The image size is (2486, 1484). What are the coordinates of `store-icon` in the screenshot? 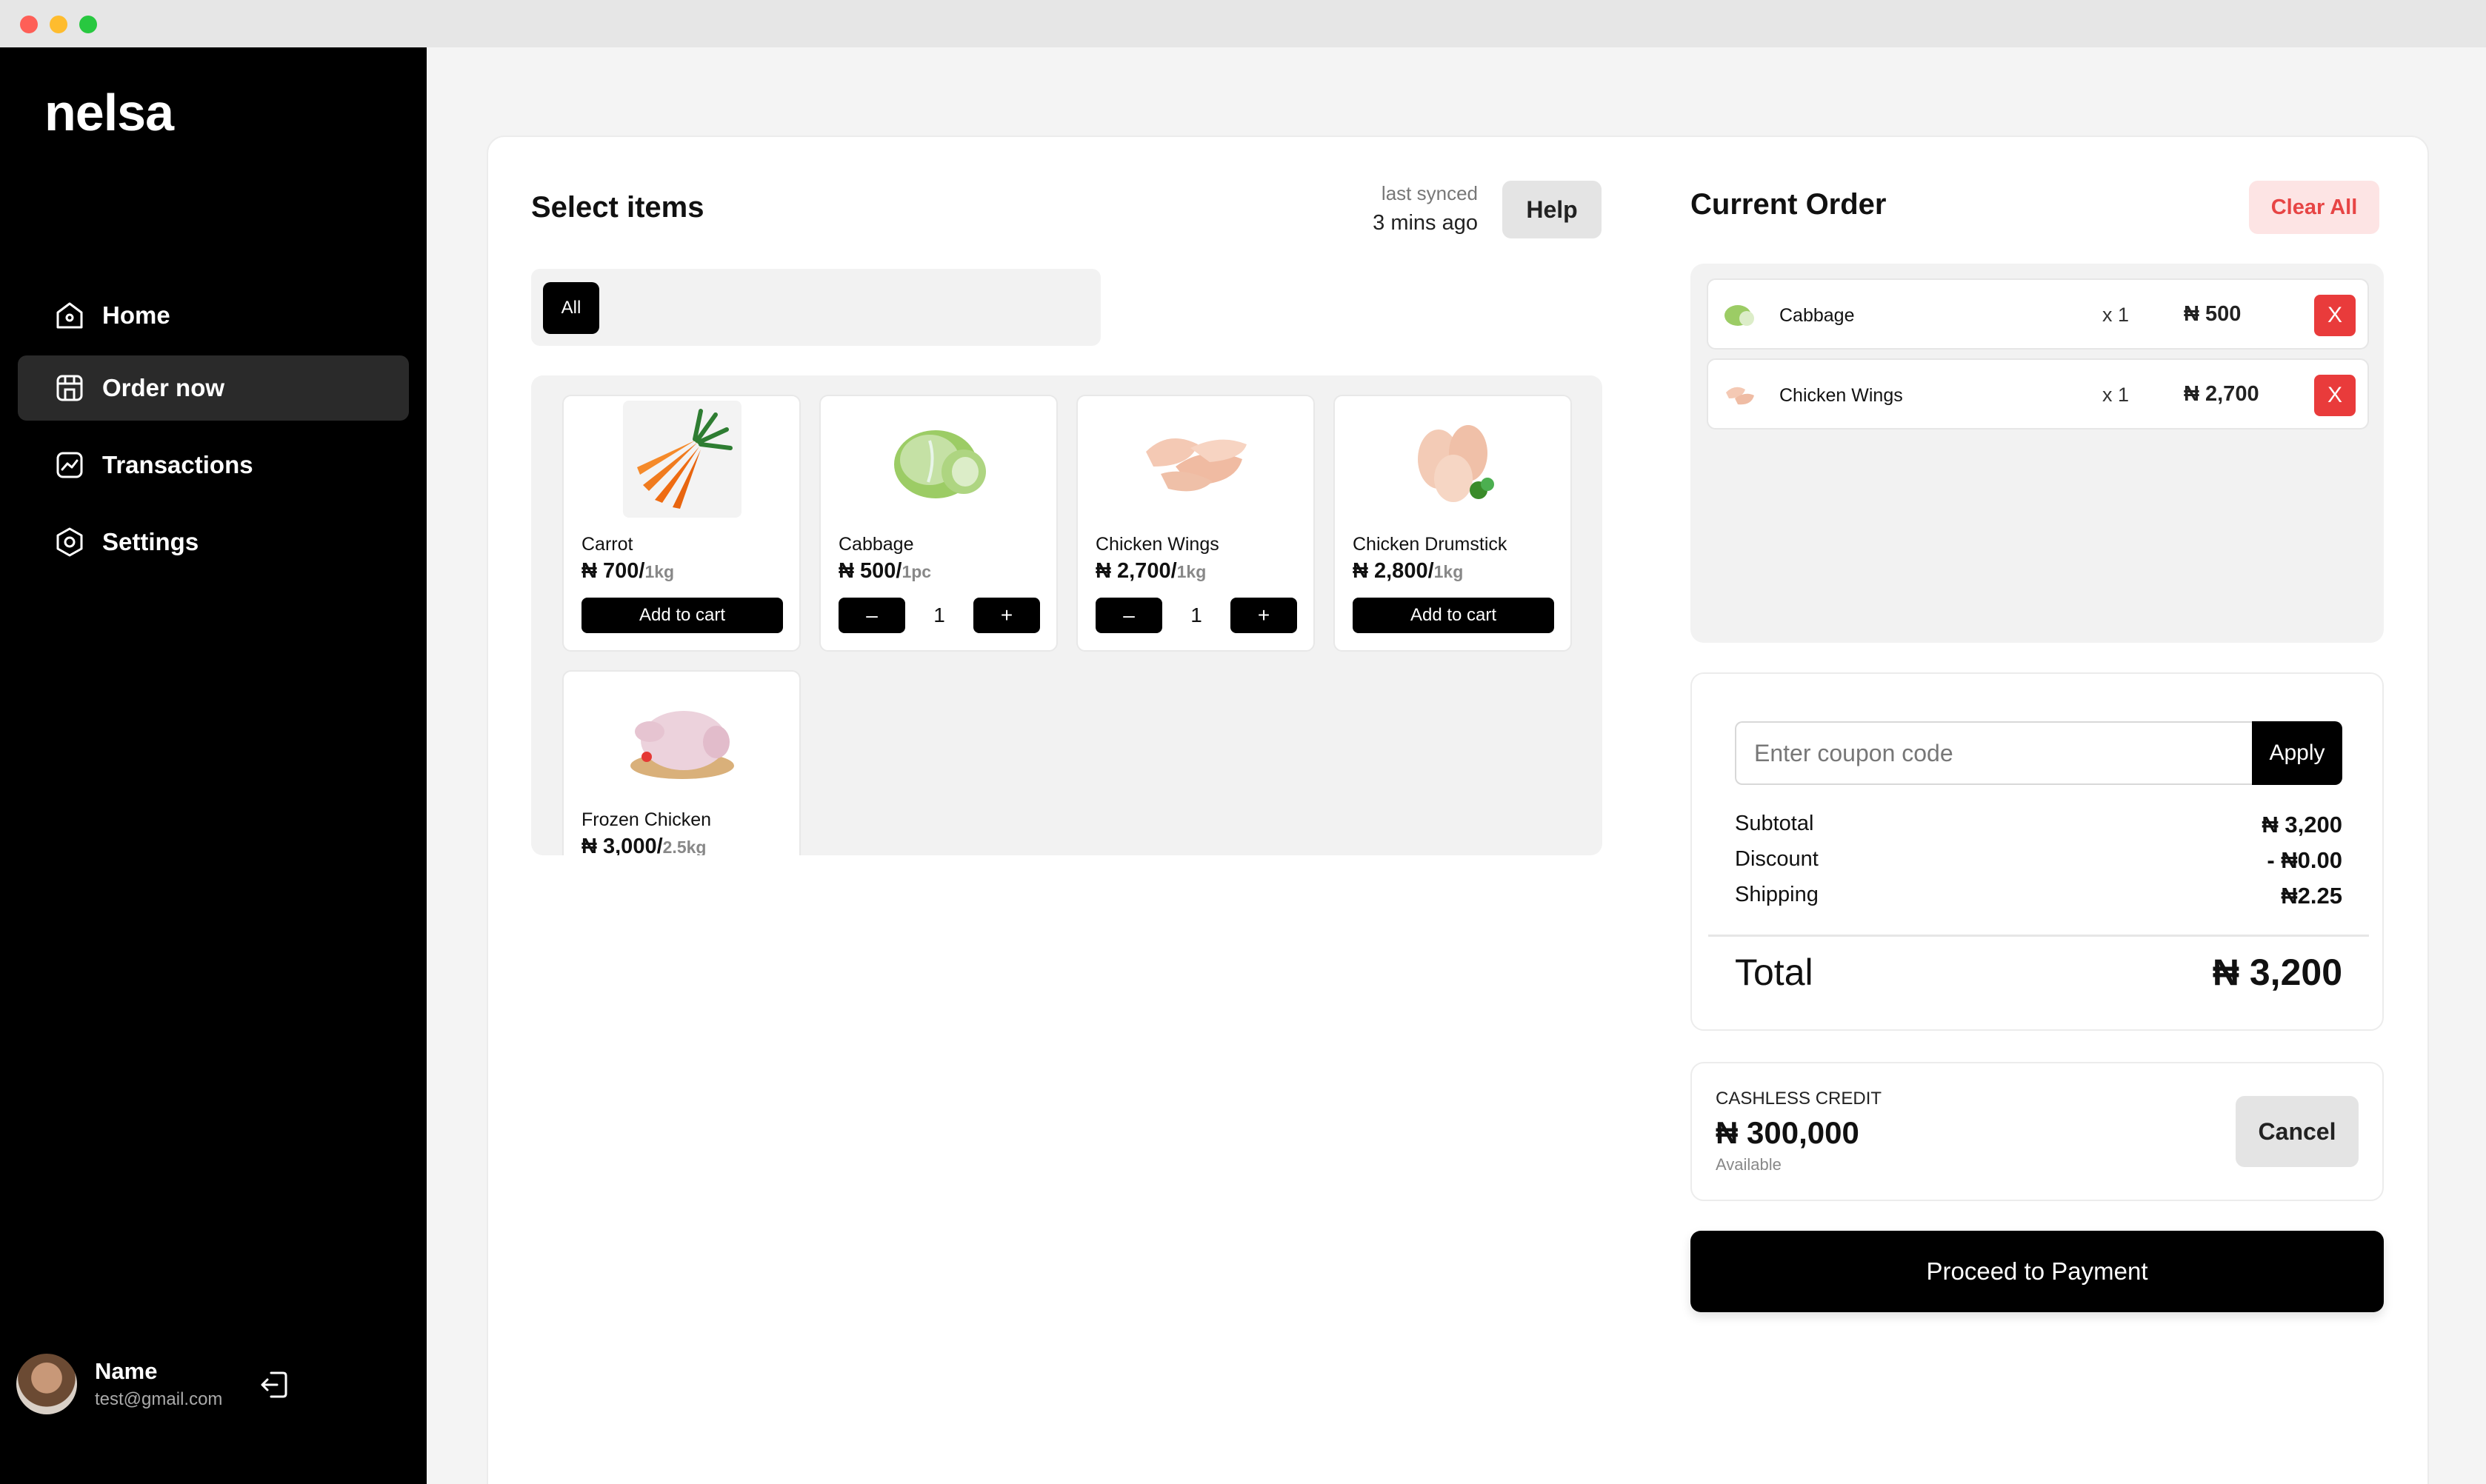 It's located at (69, 388).